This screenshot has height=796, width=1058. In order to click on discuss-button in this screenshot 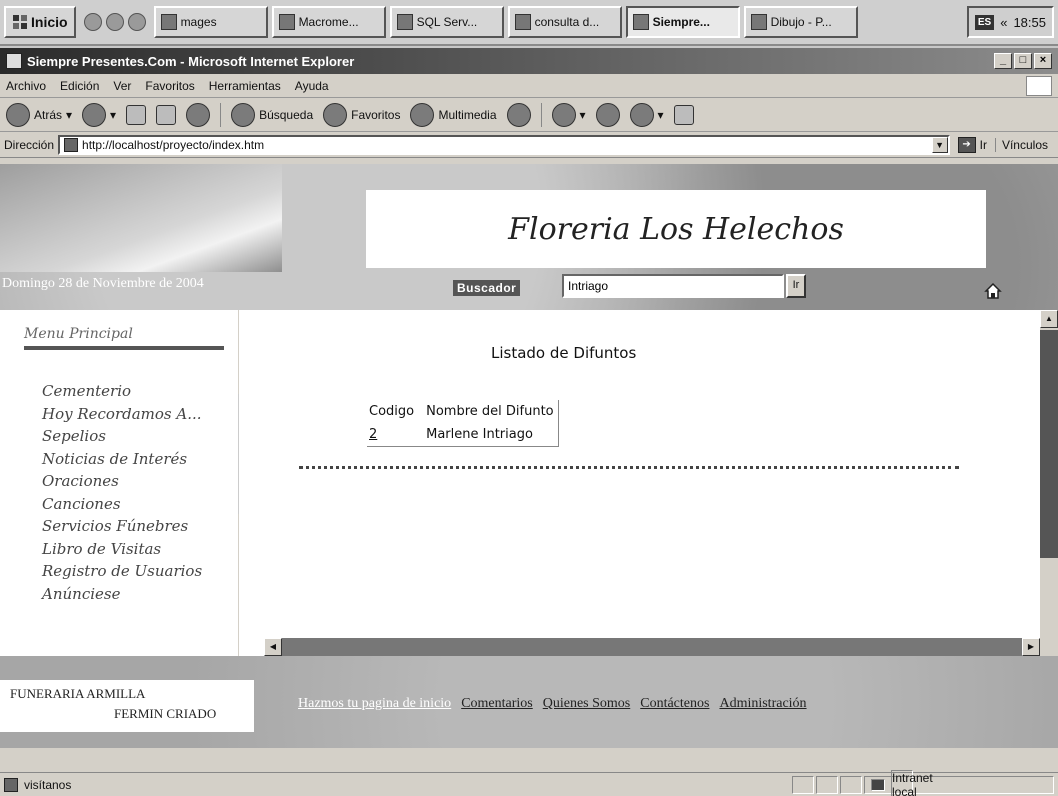, I will do `click(683, 114)`.